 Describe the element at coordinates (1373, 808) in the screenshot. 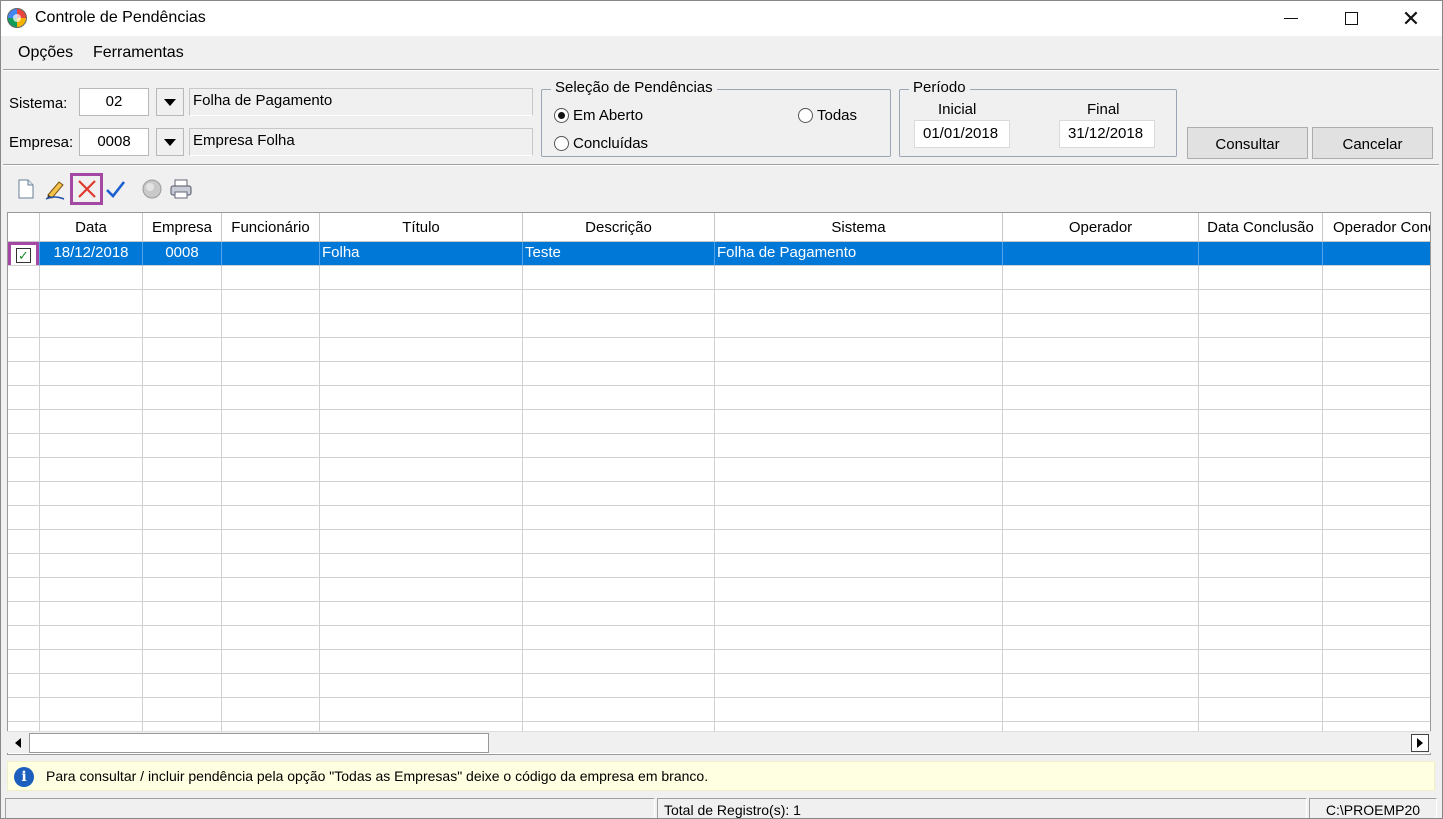

I see `status-path: C:\PROEMP20` at that location.